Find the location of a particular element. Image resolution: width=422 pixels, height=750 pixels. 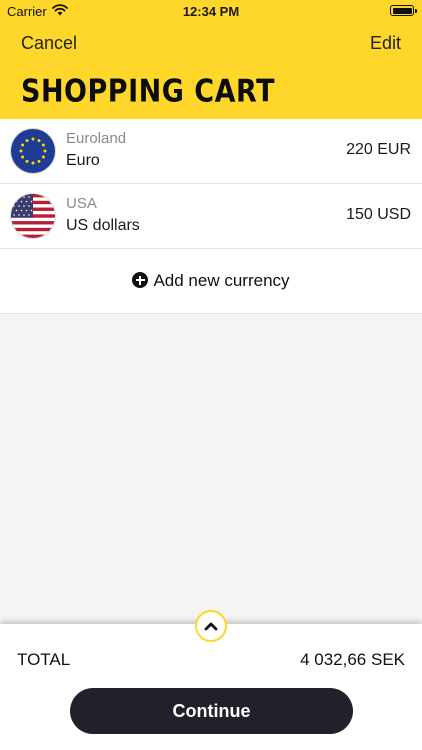

chevron-up-icon is located at coordinates (211, 626).